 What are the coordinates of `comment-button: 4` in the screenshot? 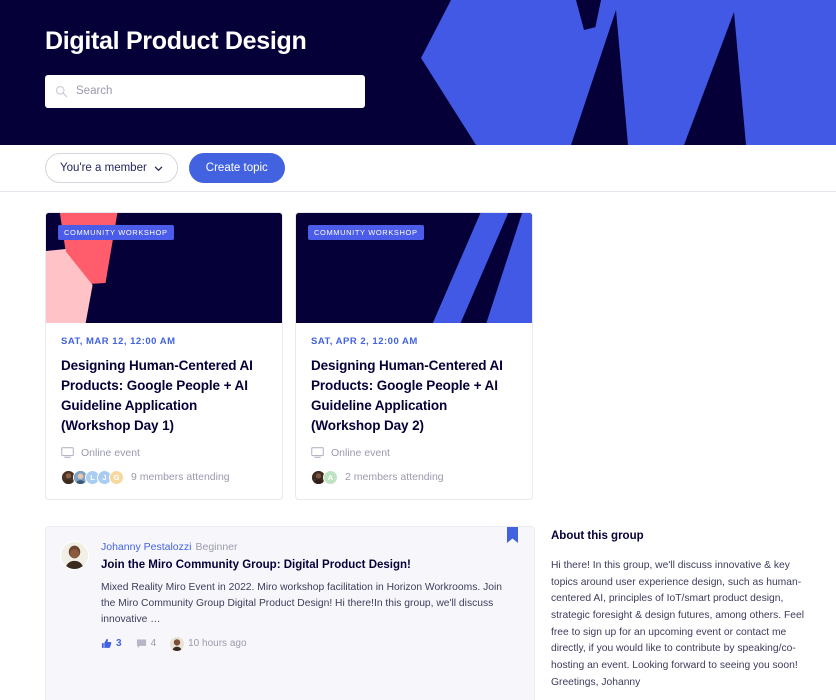 It's located at (146, 644).